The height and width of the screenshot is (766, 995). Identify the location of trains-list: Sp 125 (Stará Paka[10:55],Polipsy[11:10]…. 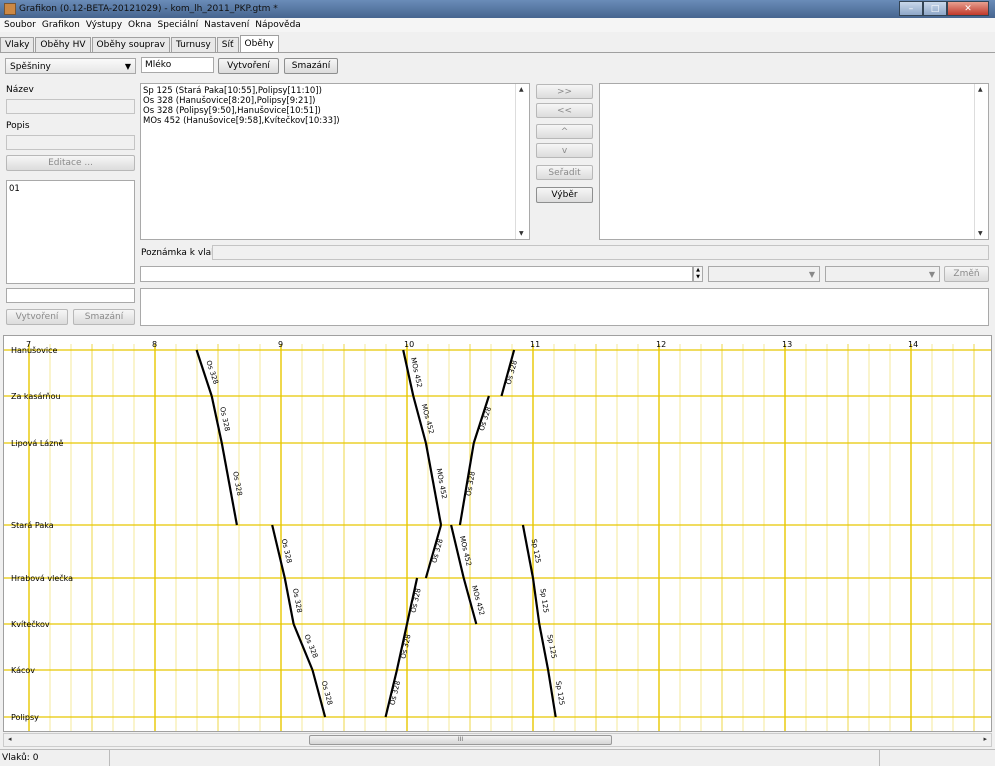
(335, 161).